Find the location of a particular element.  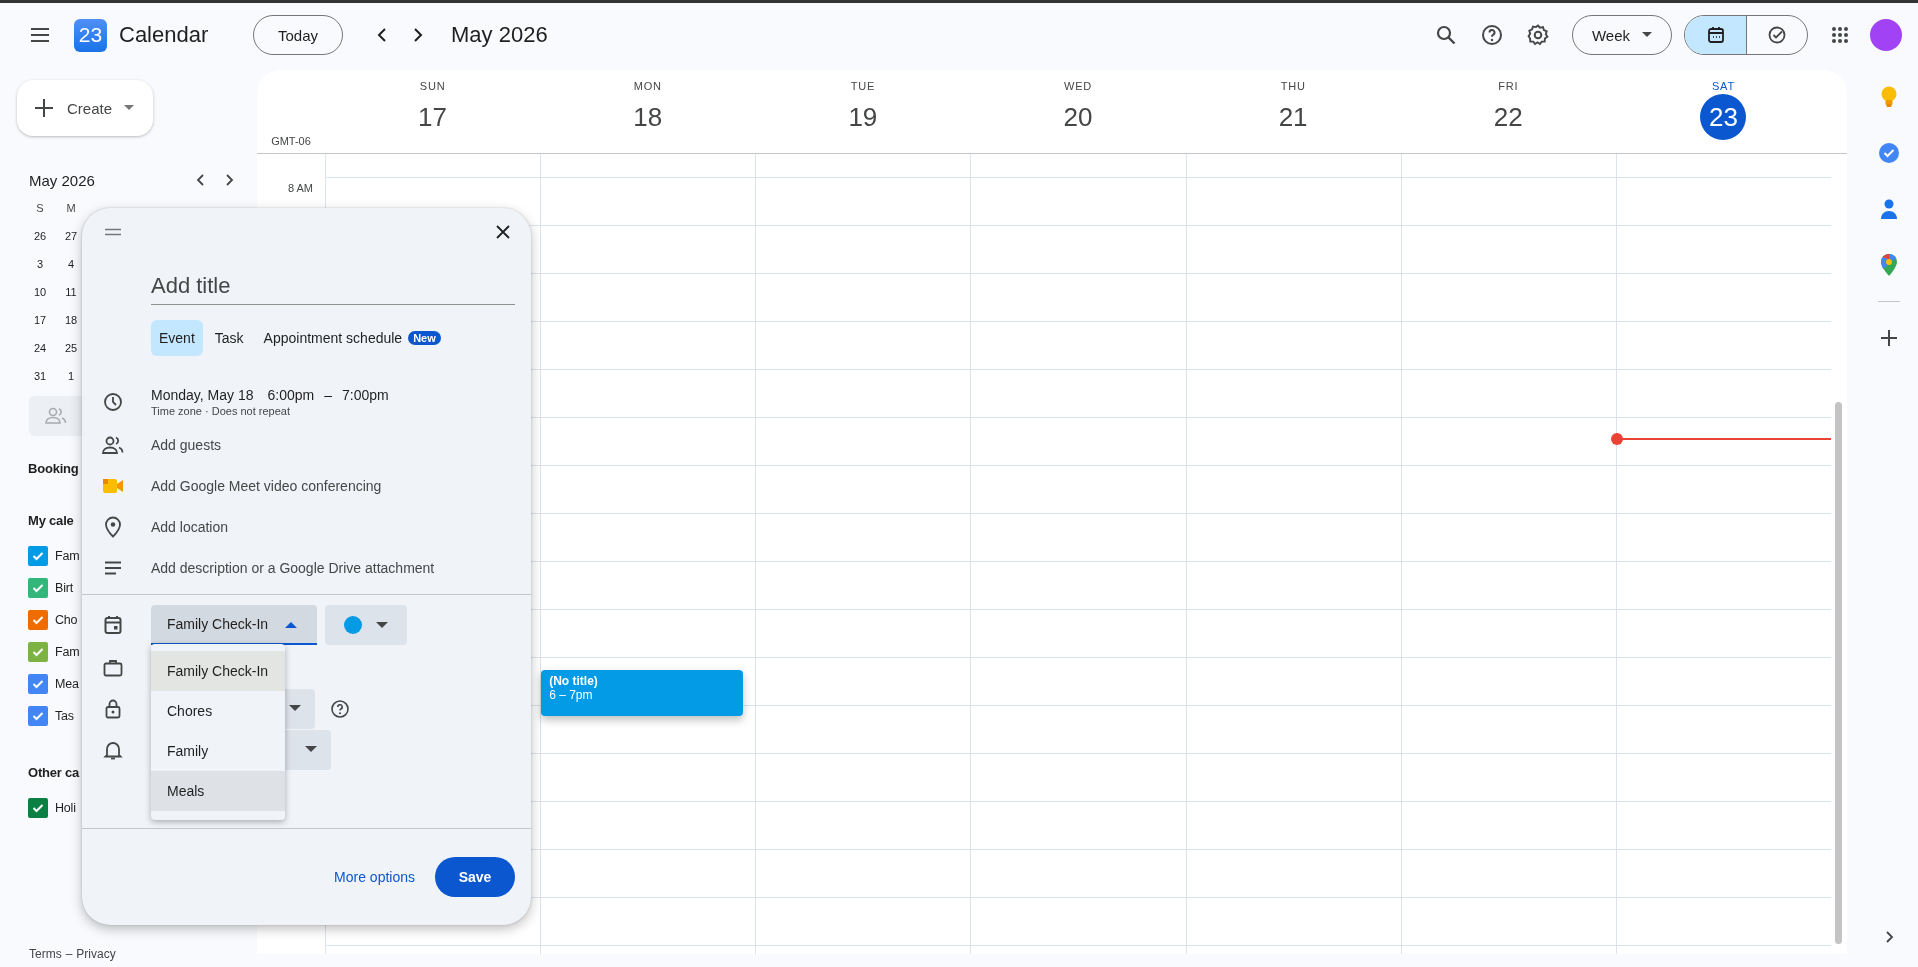

color-select is located at coordinates (366, 625).